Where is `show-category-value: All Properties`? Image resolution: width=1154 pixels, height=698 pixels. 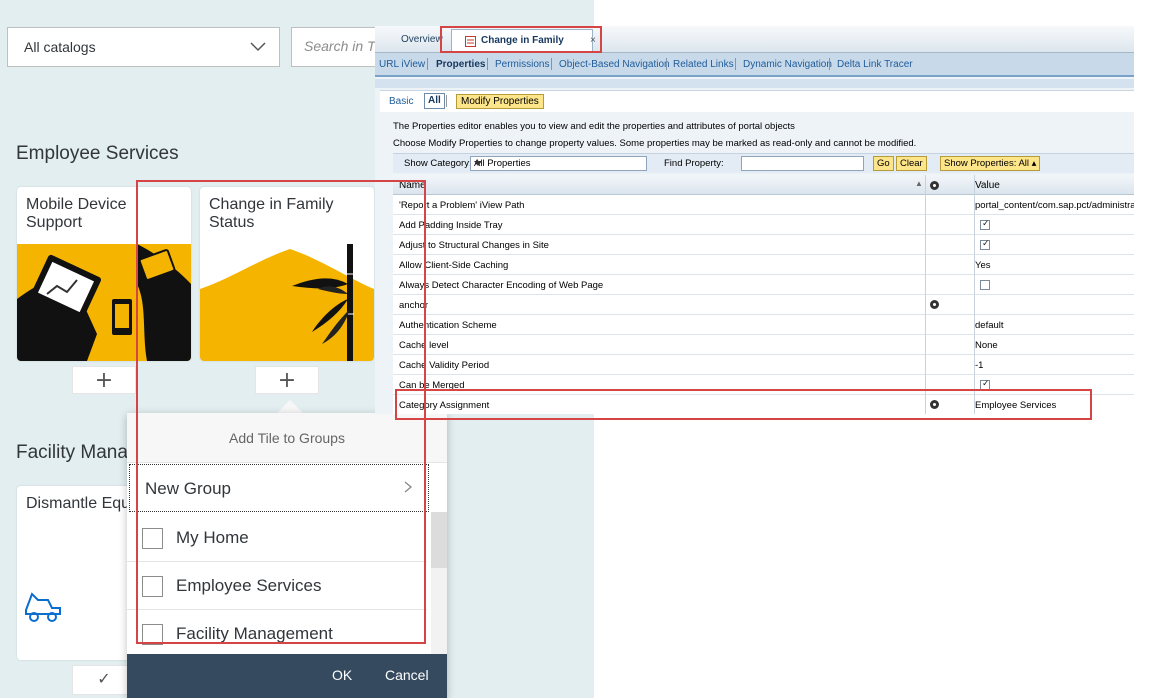 show-category-value: All Properties is located at coordinates (502, 163).